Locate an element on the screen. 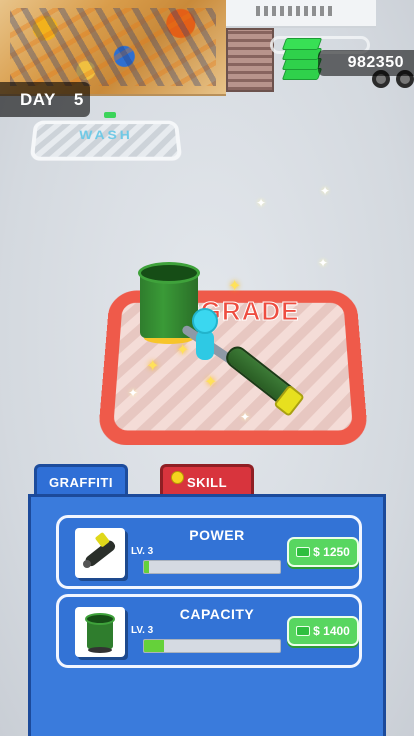 The image size is (414, 736). upgrade-card-capacity: CAPACITY LV. 3 $ 1400 is located at coordinates (209, 631).